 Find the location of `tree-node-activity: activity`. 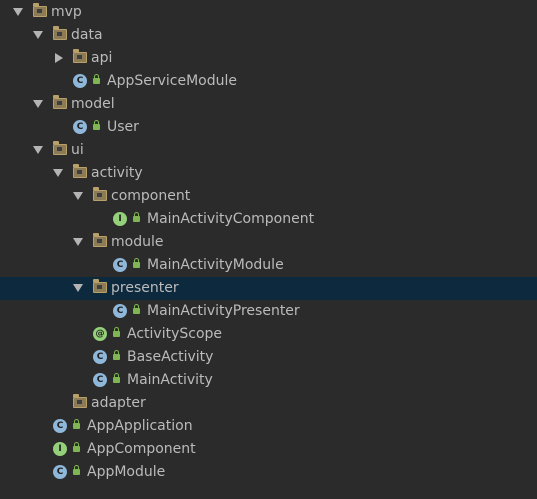

tree-node-activity: activity is located at coordinates (268, 173).